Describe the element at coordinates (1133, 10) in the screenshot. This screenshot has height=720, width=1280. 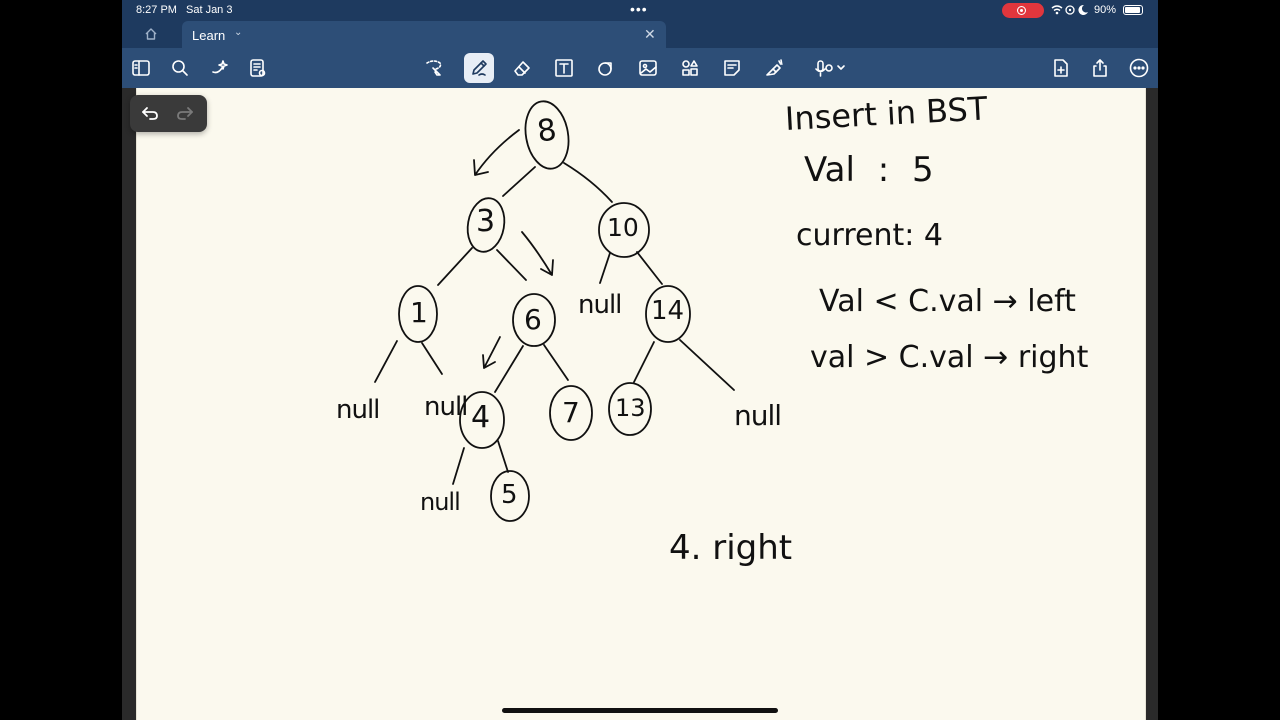
I see `battery-icon` at that location.